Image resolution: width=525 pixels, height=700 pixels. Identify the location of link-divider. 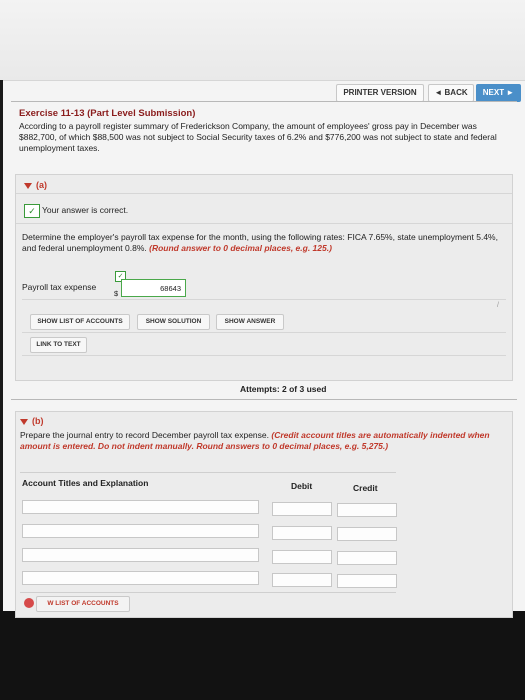
(264, 332).